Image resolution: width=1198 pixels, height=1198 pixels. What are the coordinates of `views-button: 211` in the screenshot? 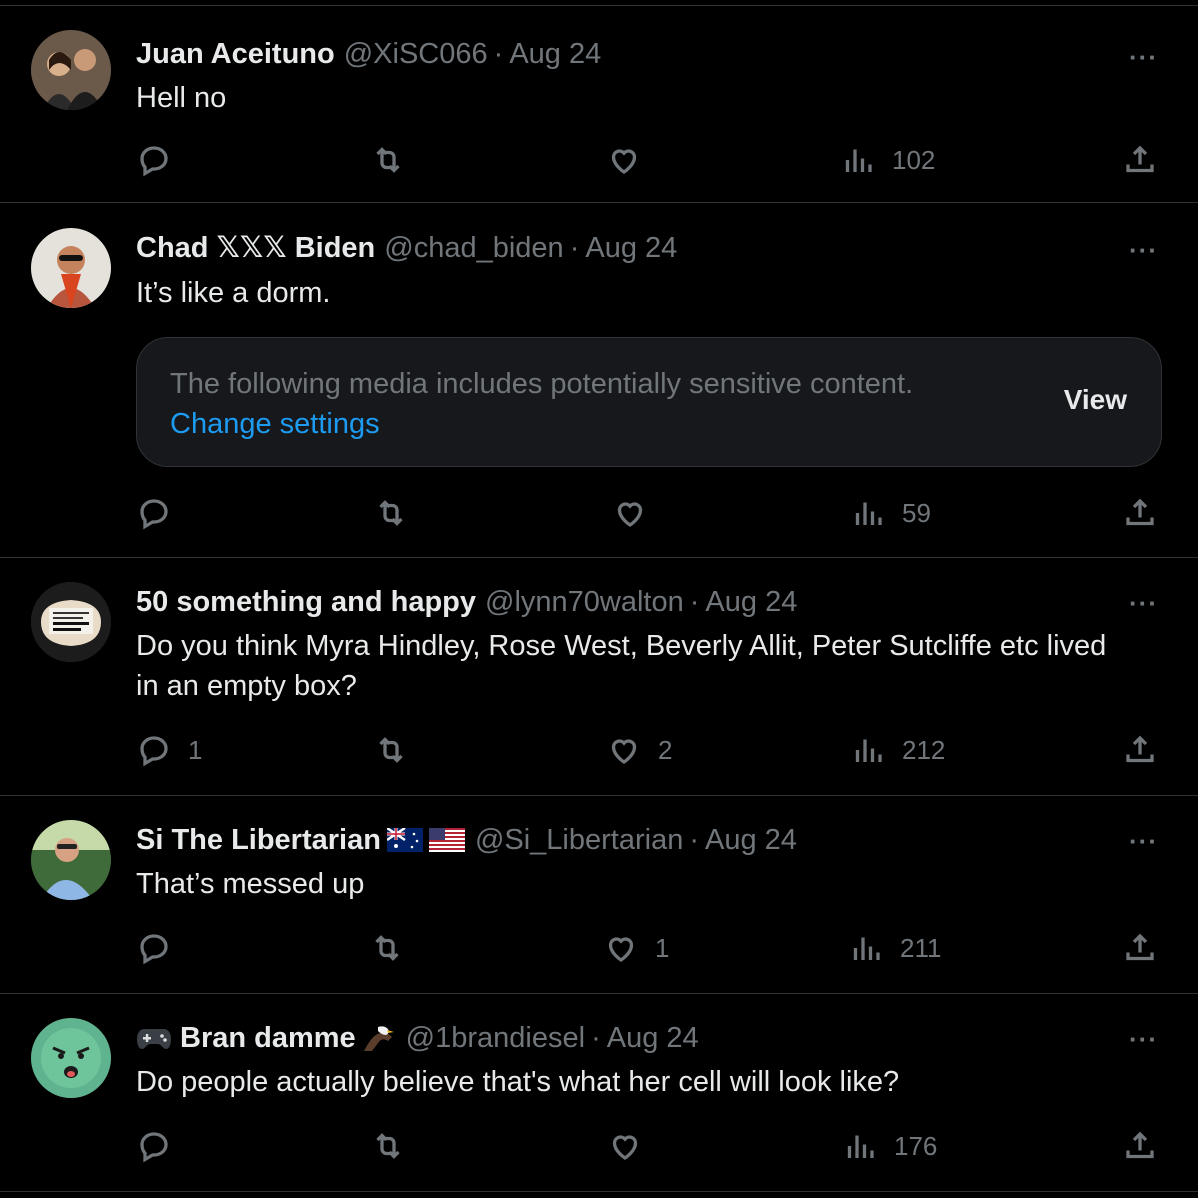 It's located at (894, 948).